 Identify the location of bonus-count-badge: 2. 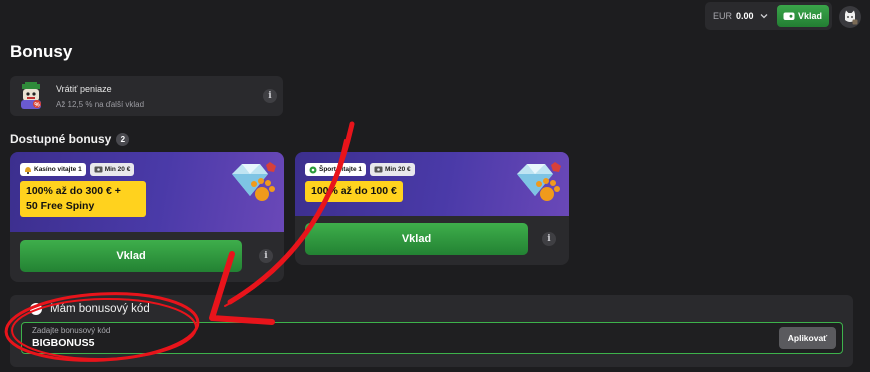
(123, 139).